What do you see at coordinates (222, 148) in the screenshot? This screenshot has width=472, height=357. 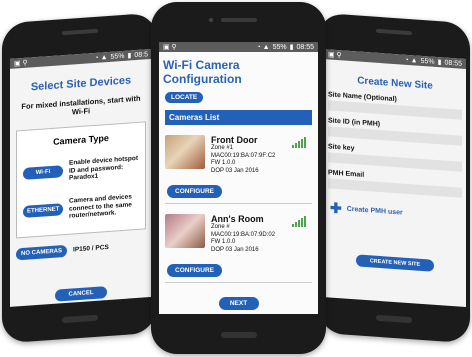 I see `camera-zone: Zone #1` at bounding box center [222, 148].